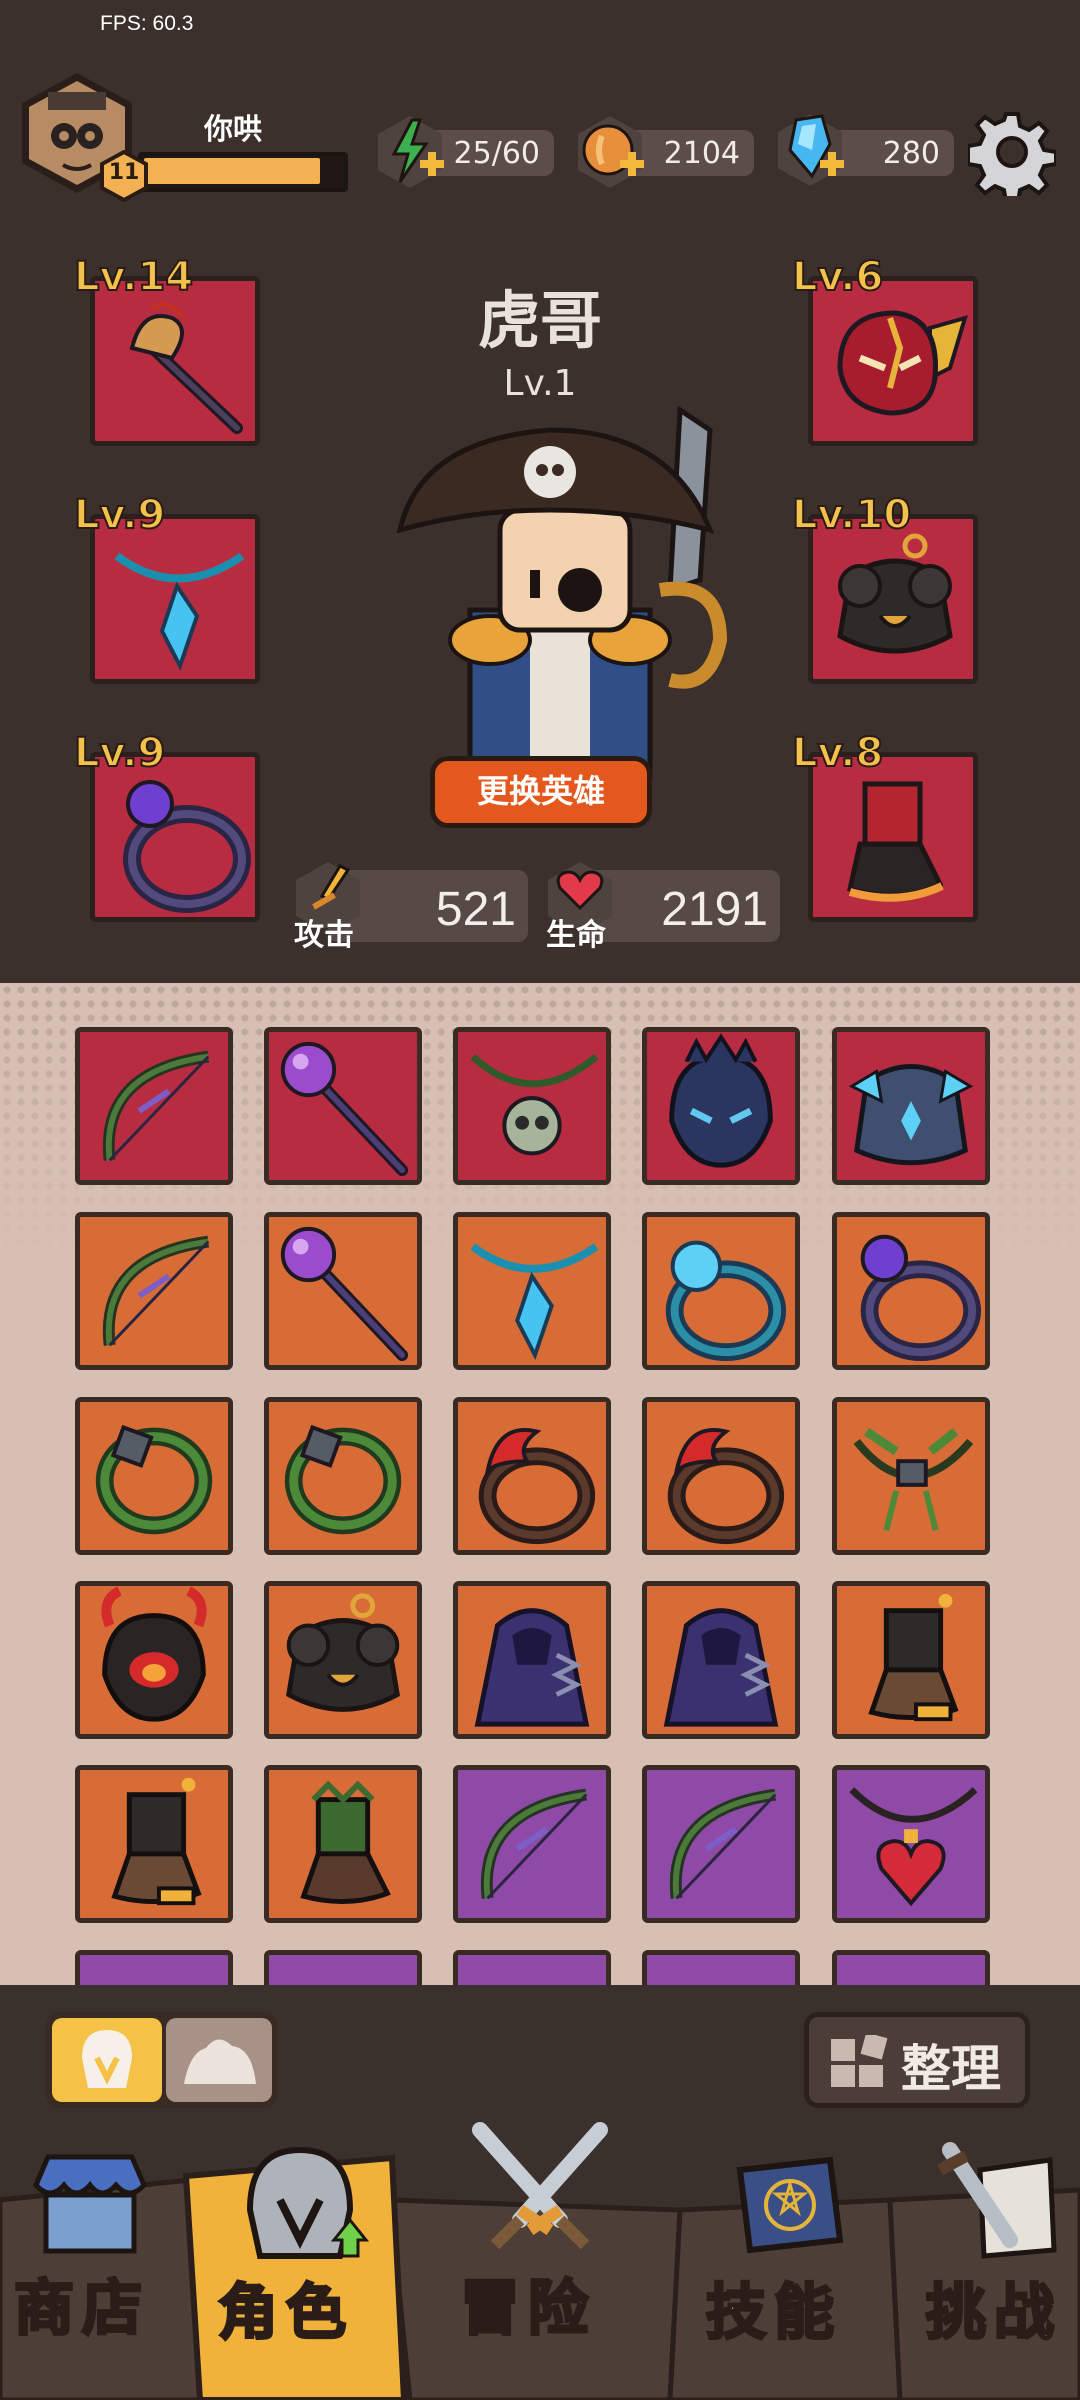  I want to click on nav-item-skills, so click(785, 2205).